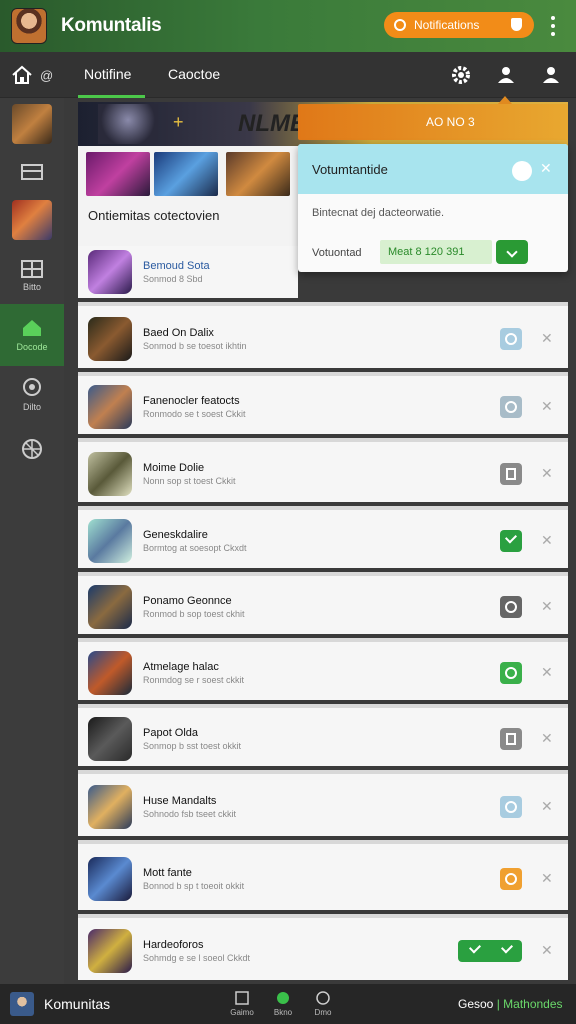  I want to click on row-title: Baed On Dalix, so click(178, 333).